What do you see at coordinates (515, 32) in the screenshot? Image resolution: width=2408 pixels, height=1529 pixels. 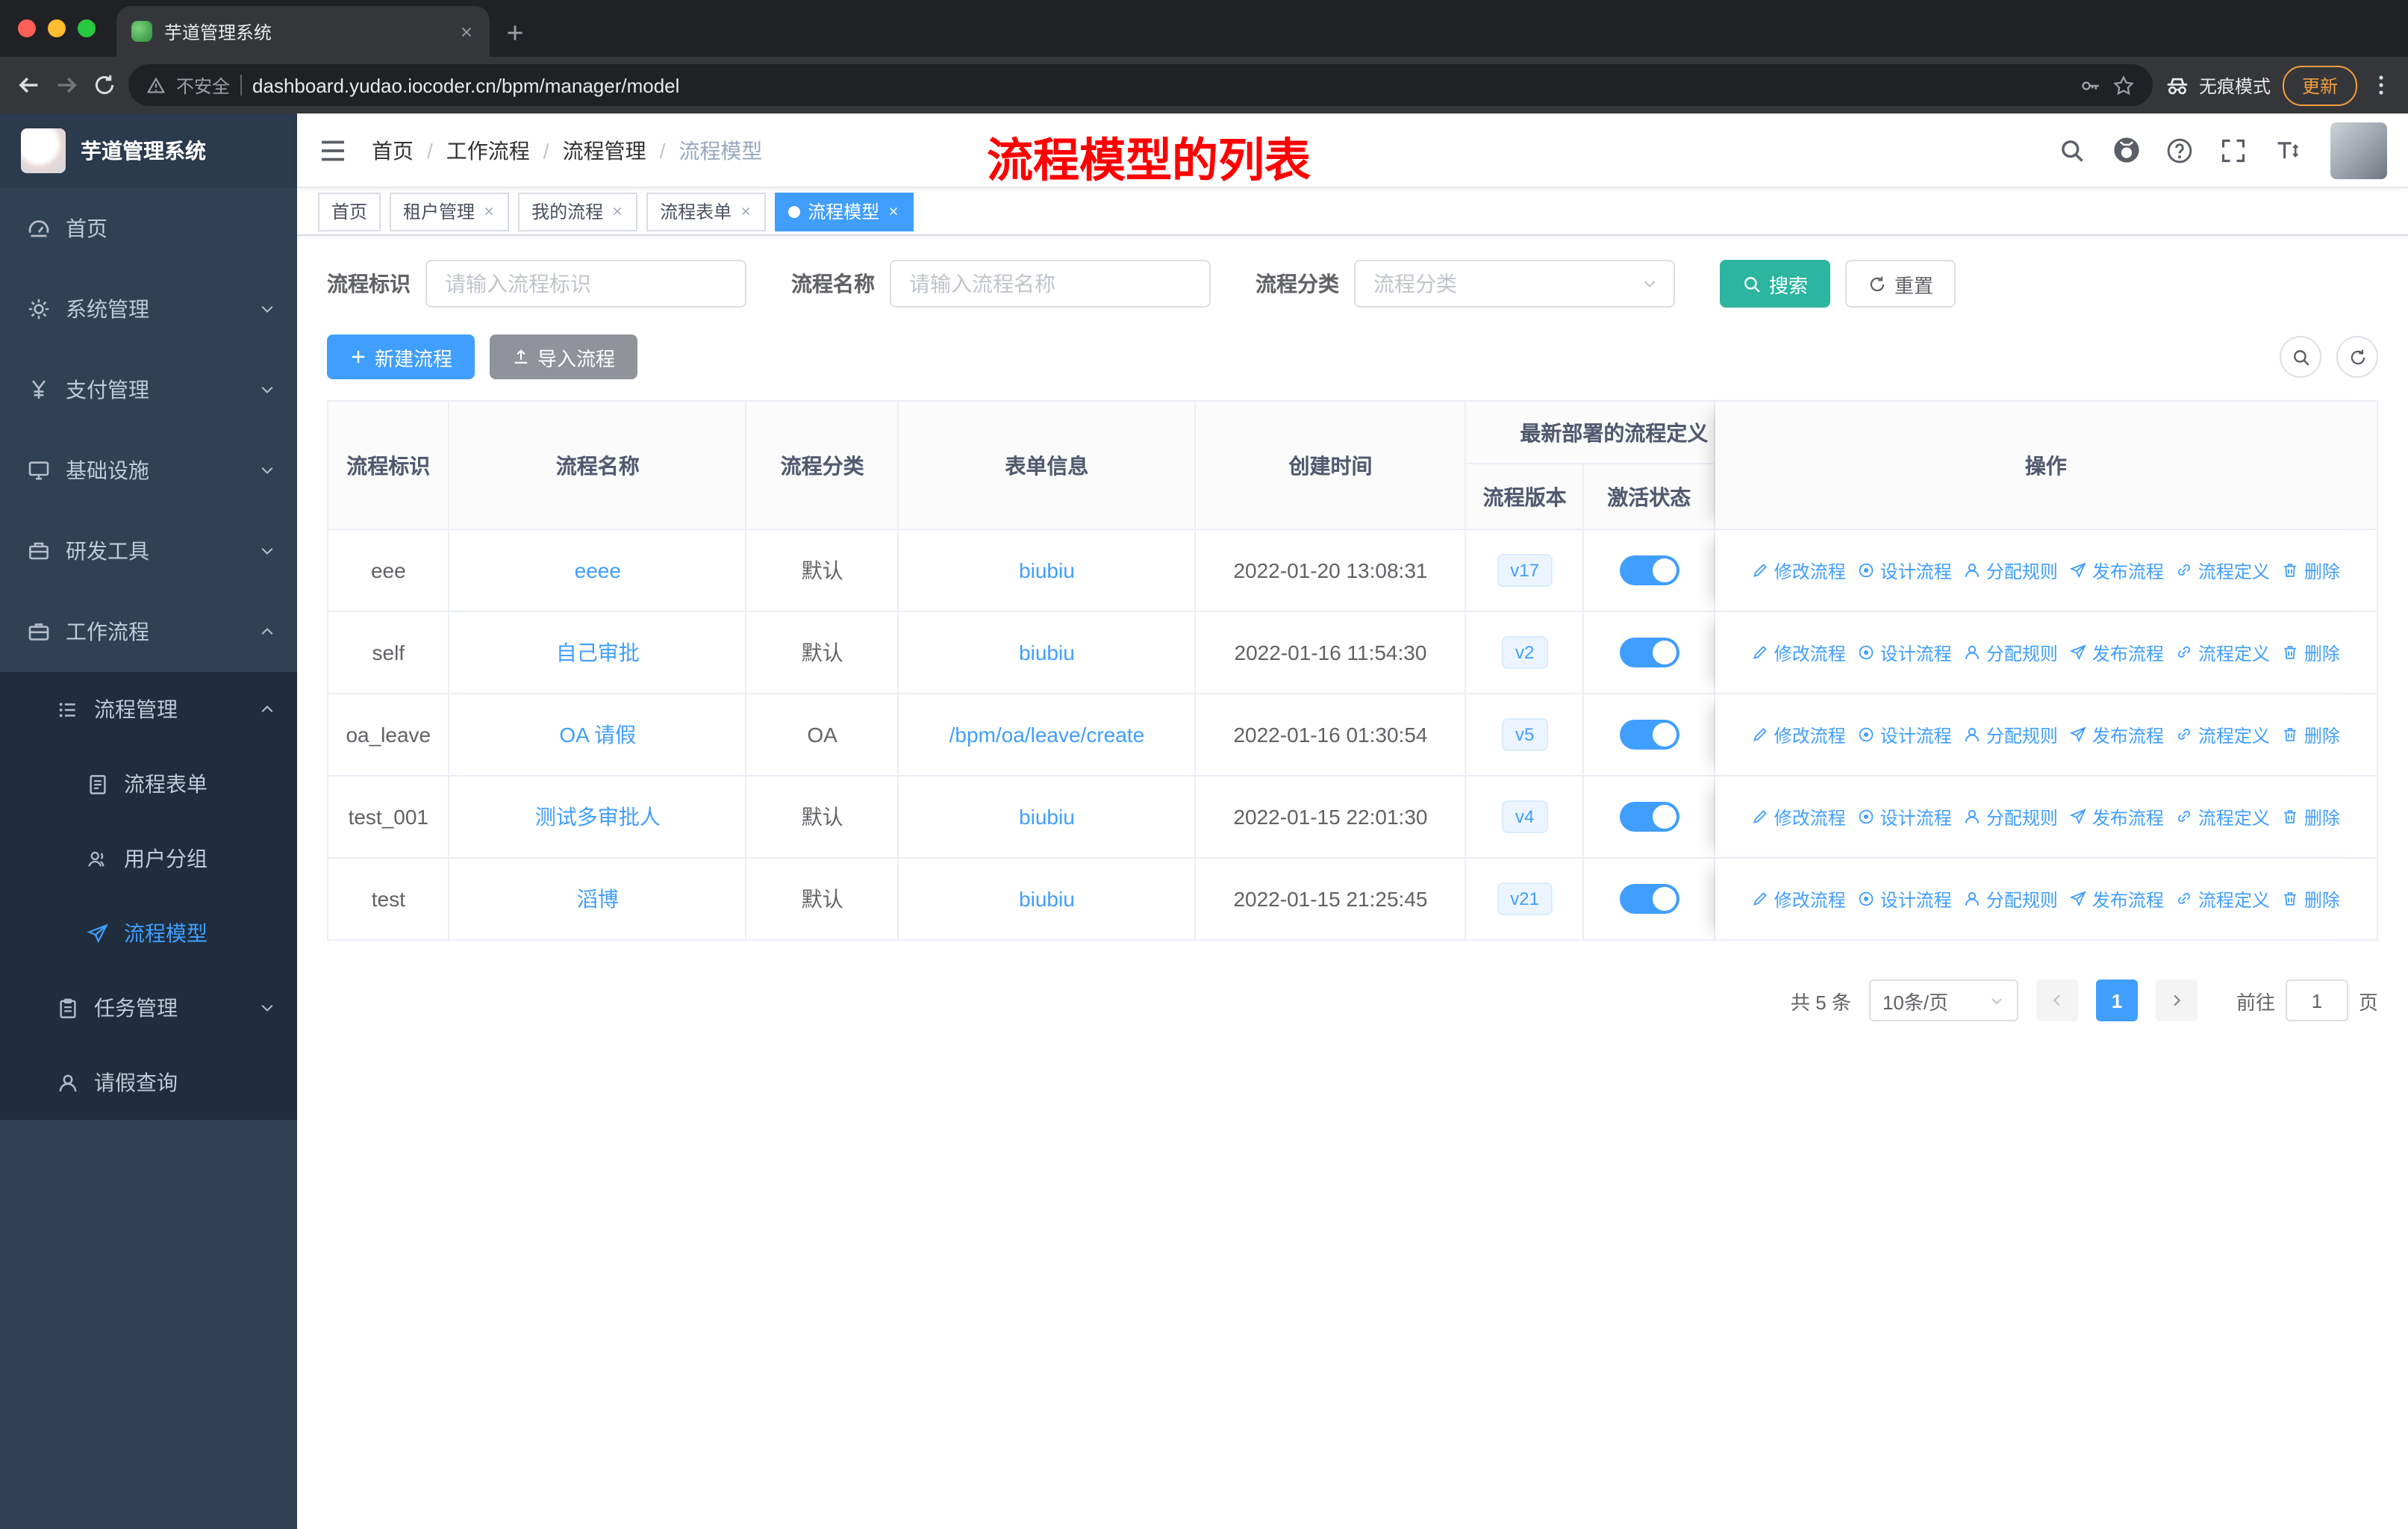 I see `new-tab-button` at bounding box center [515, 32].